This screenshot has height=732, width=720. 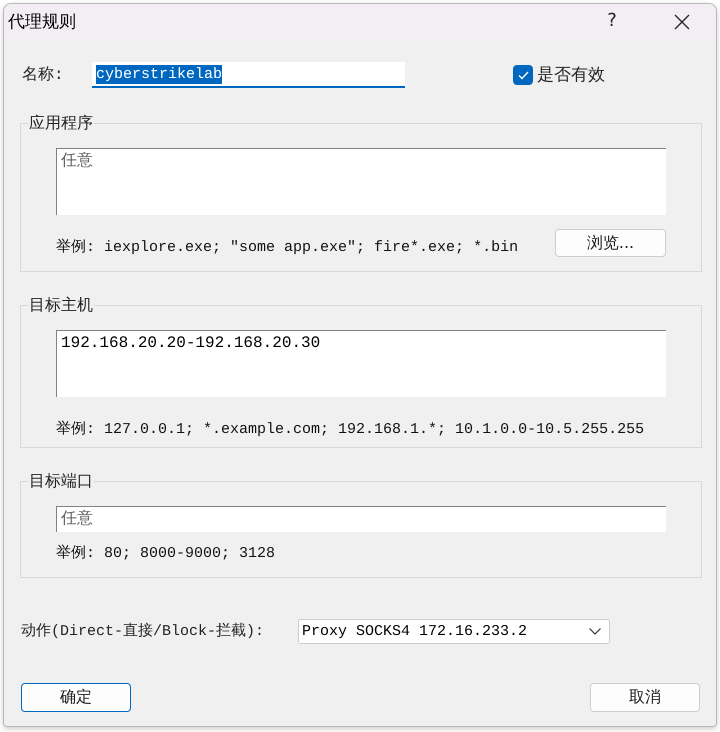 I want to click on input-field: 任意, so click(x=361, y=519).